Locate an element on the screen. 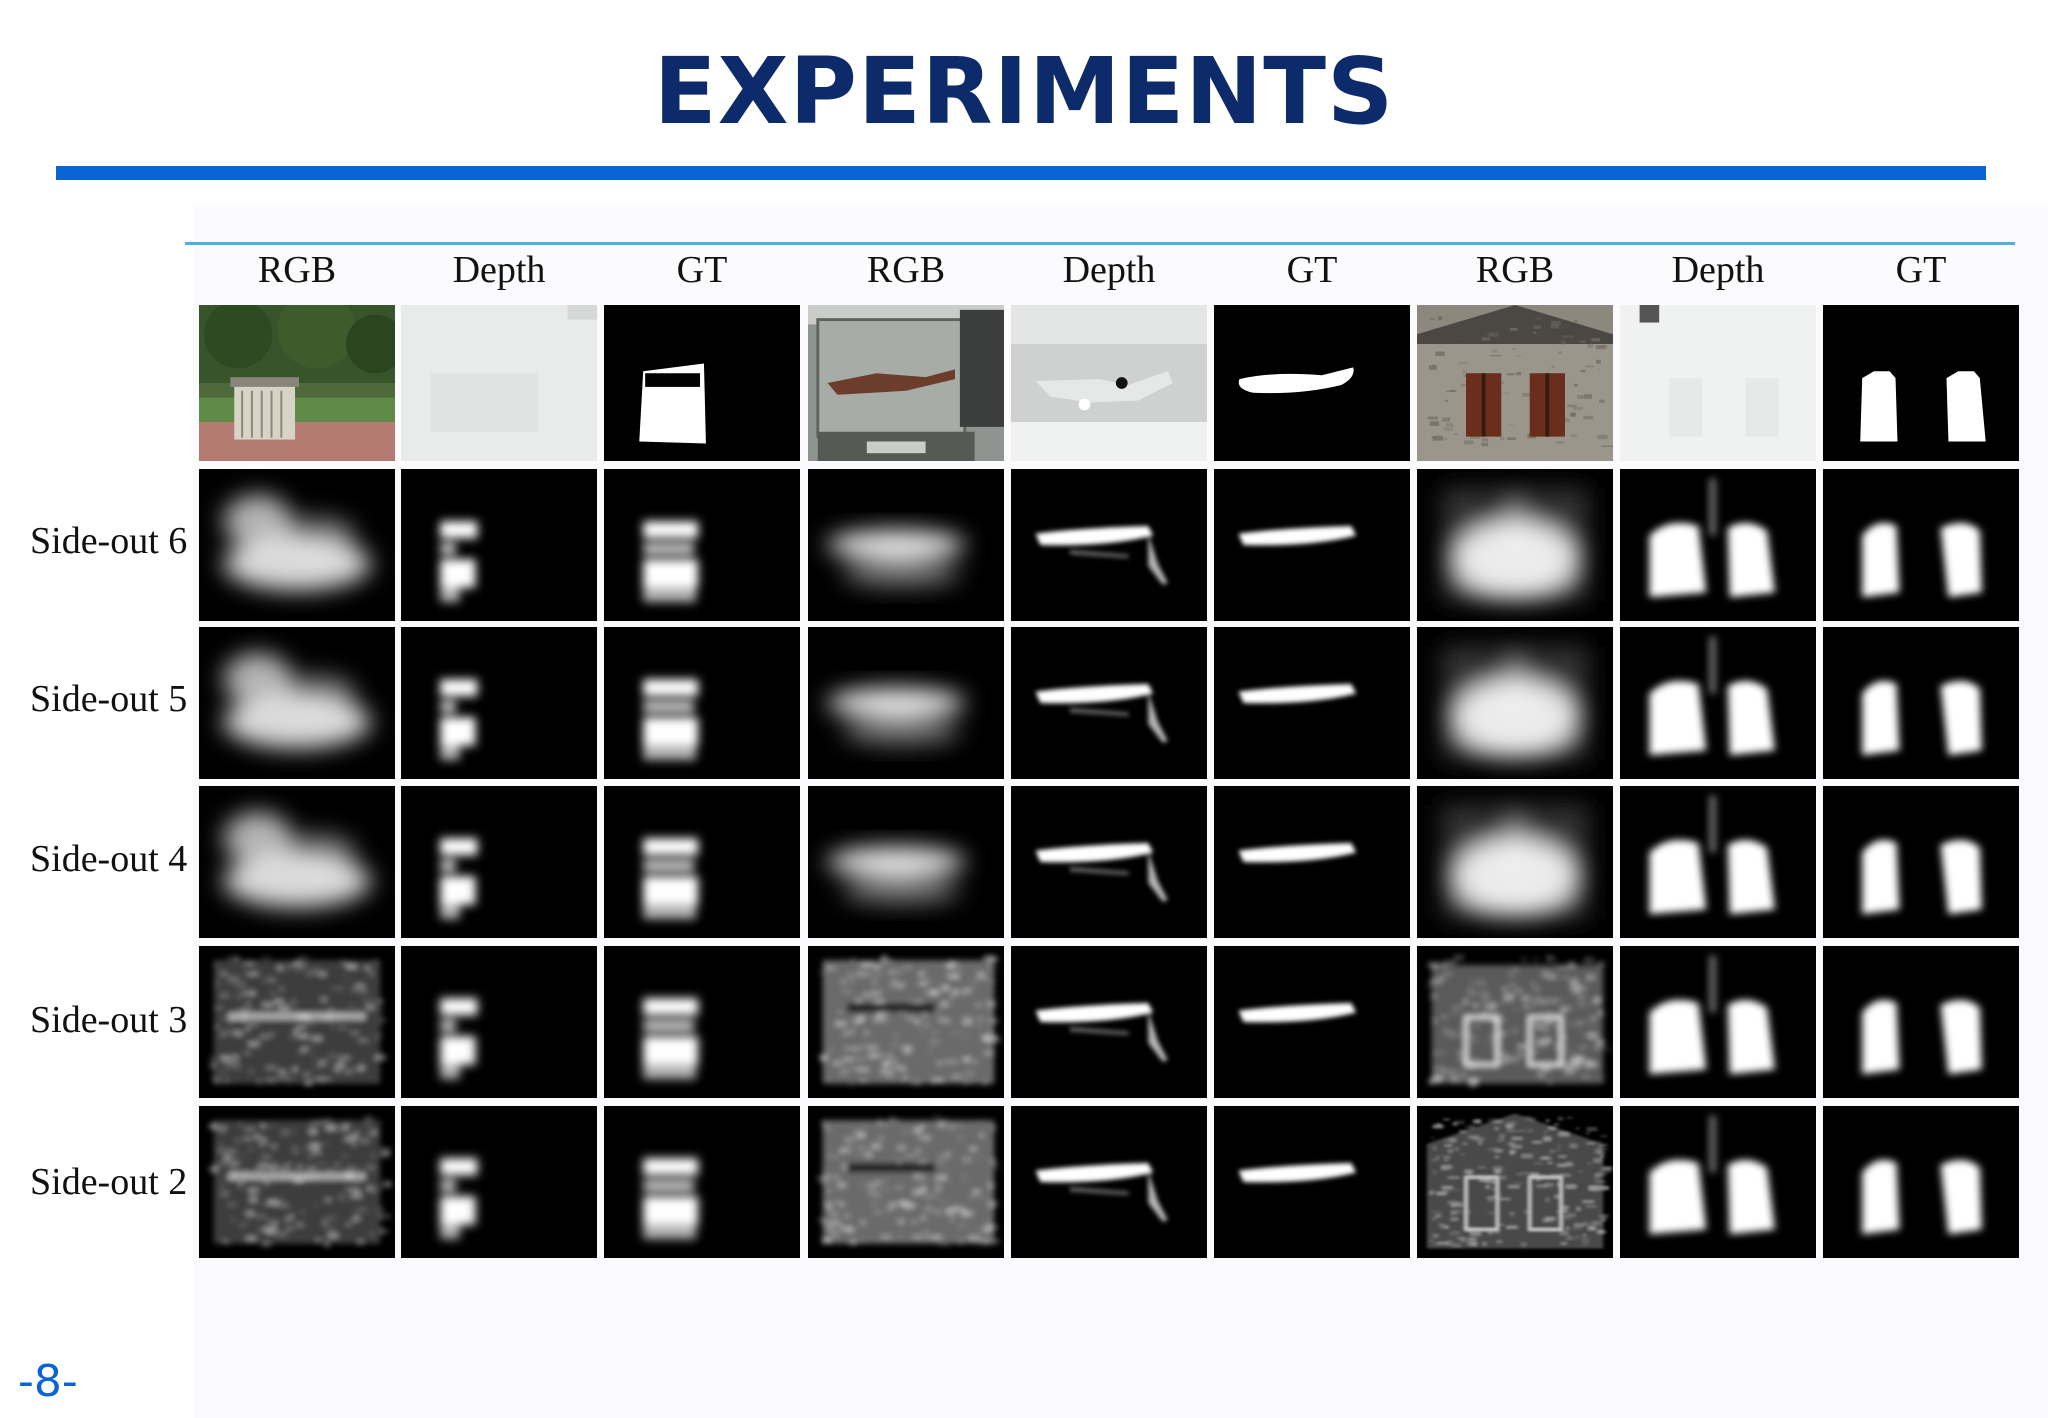  row-label-side-out-2: Side-out 2 is located at coordinates (109, 1182).